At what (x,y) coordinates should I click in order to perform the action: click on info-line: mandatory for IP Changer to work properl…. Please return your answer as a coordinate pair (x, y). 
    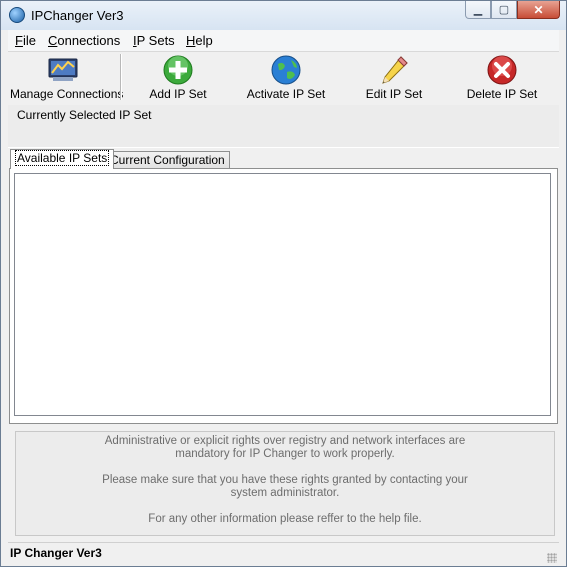
    Looking at the image, I should click on (285, 454).